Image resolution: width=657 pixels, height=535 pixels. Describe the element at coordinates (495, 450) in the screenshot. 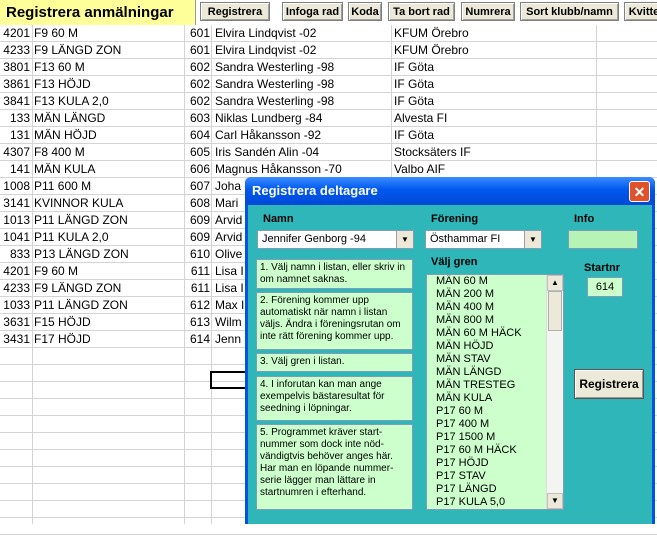

I see `list-item: P17 60 M HÄCK` at that location.